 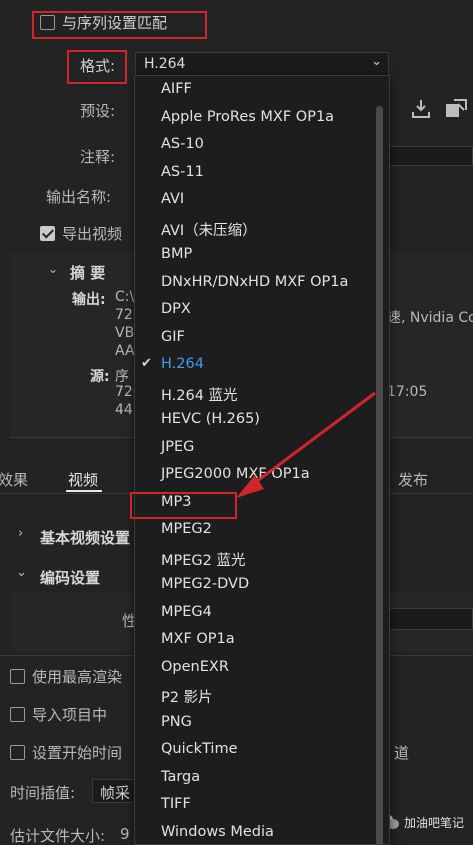 I want to click on set-start-time-label: 设置开始时间, so click(x=77, y=753).